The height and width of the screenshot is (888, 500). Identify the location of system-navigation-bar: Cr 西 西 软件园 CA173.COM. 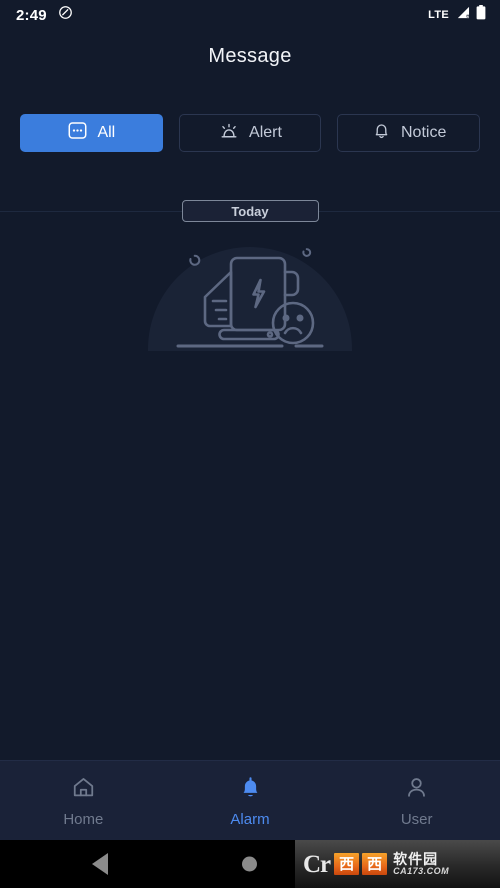
(250, 864).